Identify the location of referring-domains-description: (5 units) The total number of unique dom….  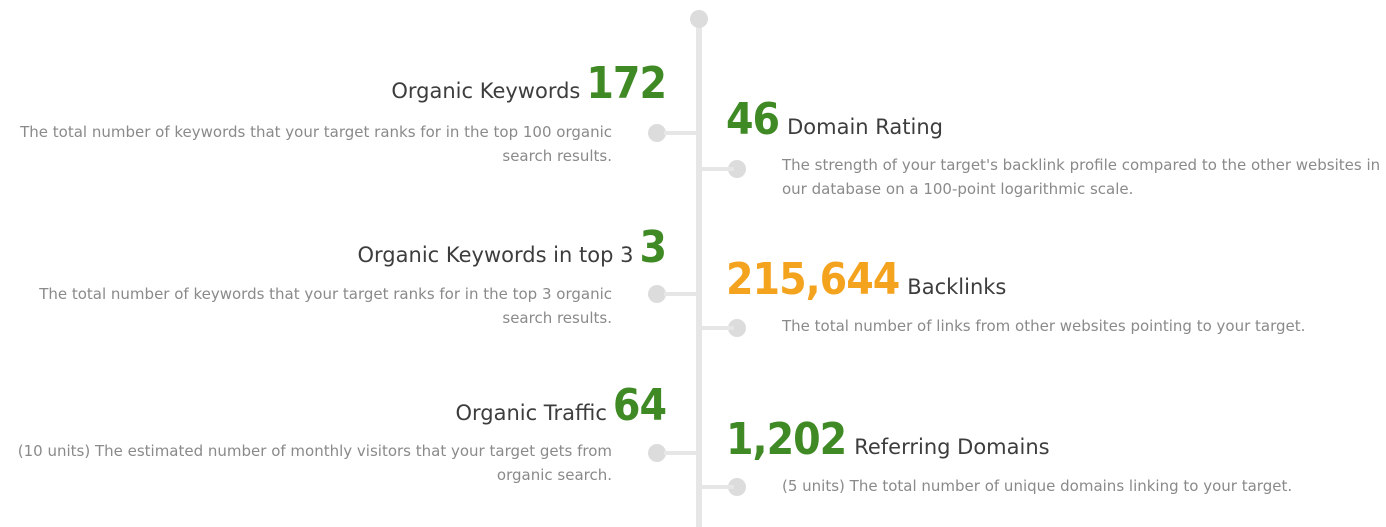
(1037, 486).